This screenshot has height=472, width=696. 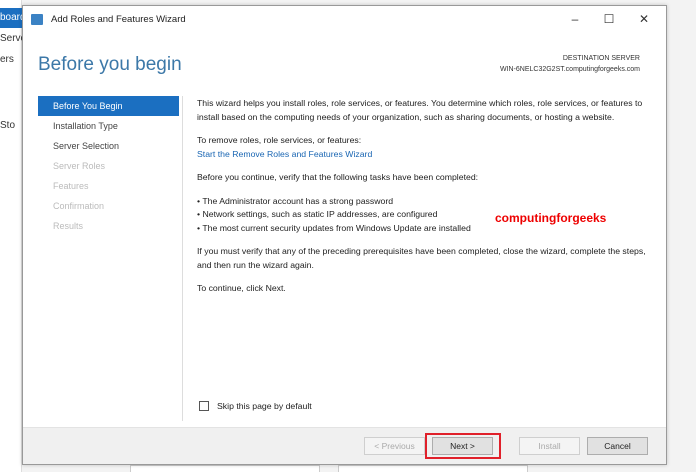 I want to click on server-manager-sidebar: board Server ers Sto, so click(x=11, y=236).